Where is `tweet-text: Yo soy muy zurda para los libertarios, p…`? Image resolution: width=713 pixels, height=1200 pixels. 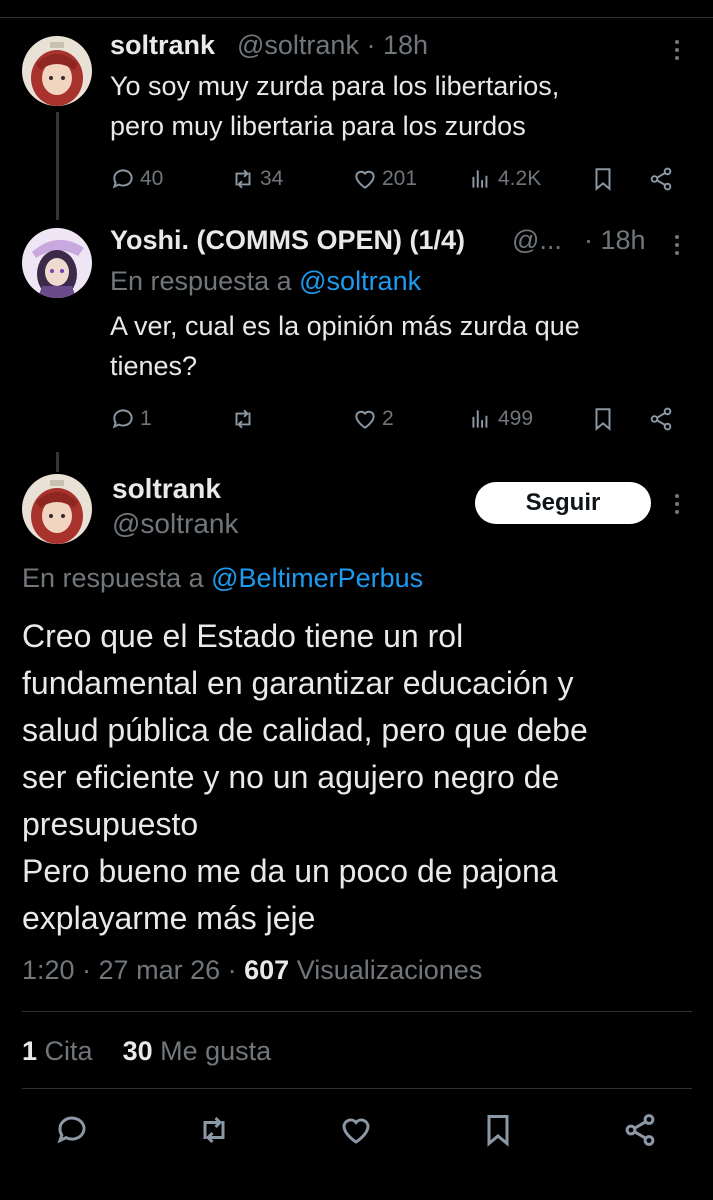
tweet-text: Yo soy muy zurda para los libertarios, p… is located at coordinates (334, 106).